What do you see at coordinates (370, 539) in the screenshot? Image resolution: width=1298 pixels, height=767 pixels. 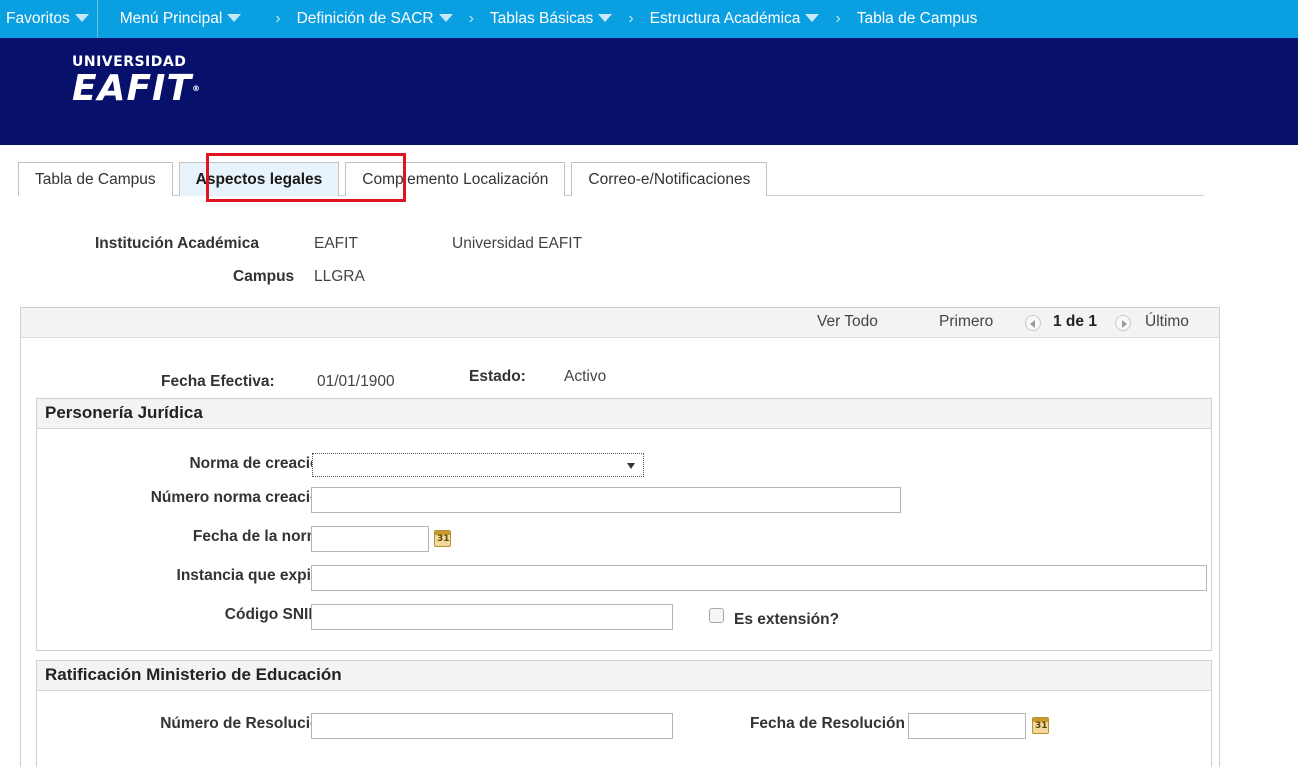 I see `fecha-norma-input` at bounding box center [370, 539].